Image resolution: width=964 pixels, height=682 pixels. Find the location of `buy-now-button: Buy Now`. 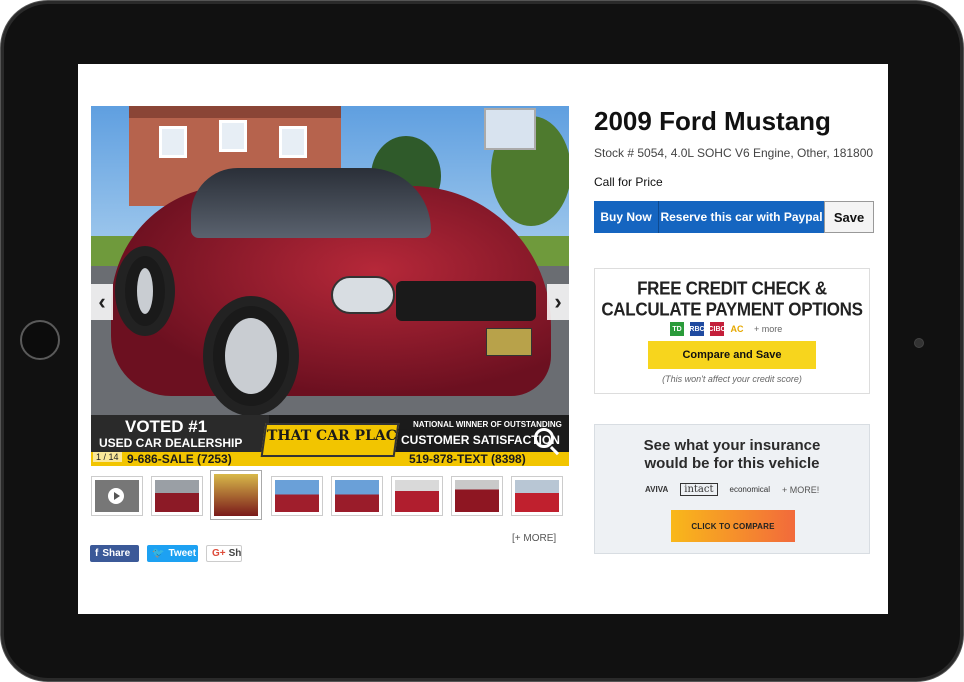

buy-now-button: Buy Now is located at coordinates (626, 217).